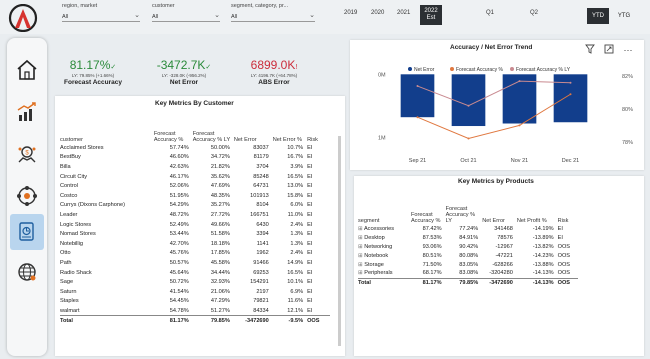 Image resolution: width=650 pixels, height=359 pixels. What do you see at coordinates (70, 310) in the screenshot?
I see `table-cell: walmart` at bounding box center [70, 310].